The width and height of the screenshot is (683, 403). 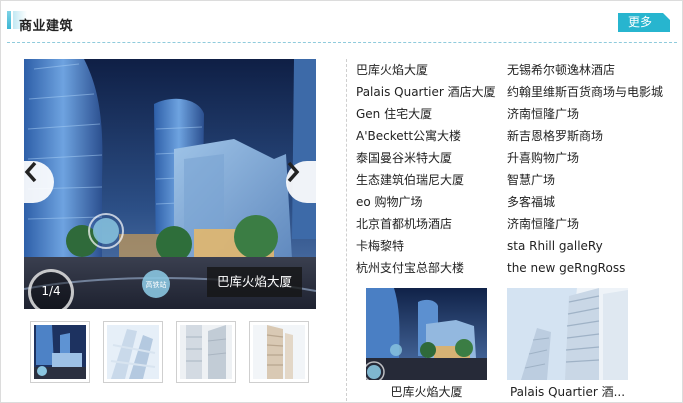 I want to click on list-item: Palais Quartier 酒店大厦, so click(x=426, y=92).